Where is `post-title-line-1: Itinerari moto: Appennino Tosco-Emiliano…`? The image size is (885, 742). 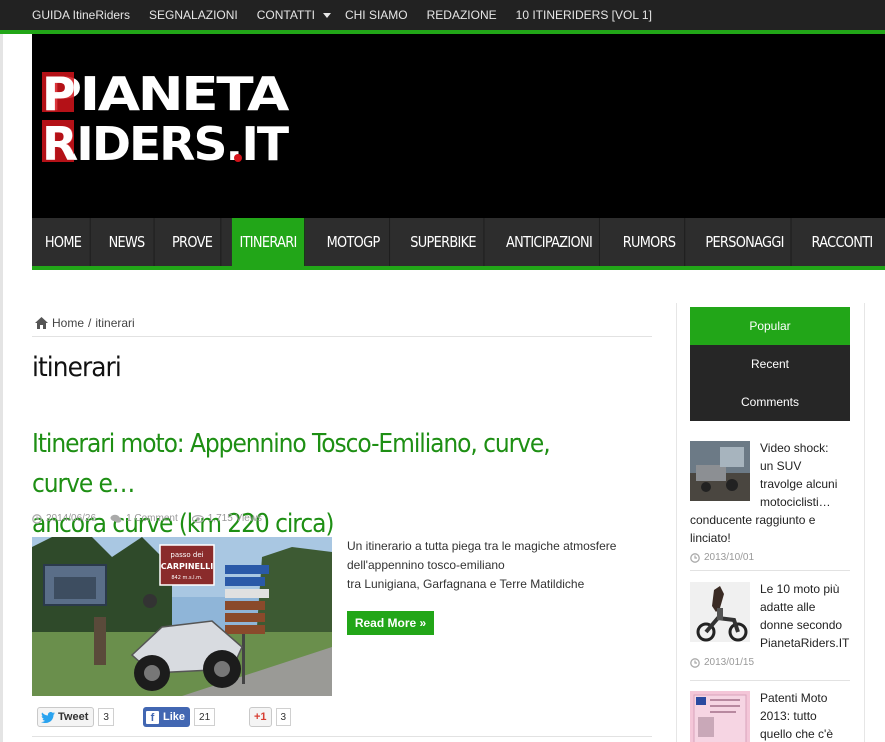
post-title-line-1: Itinerari moto: Appennino Tosco-Emiliano… is located at coordinates (291, 464).